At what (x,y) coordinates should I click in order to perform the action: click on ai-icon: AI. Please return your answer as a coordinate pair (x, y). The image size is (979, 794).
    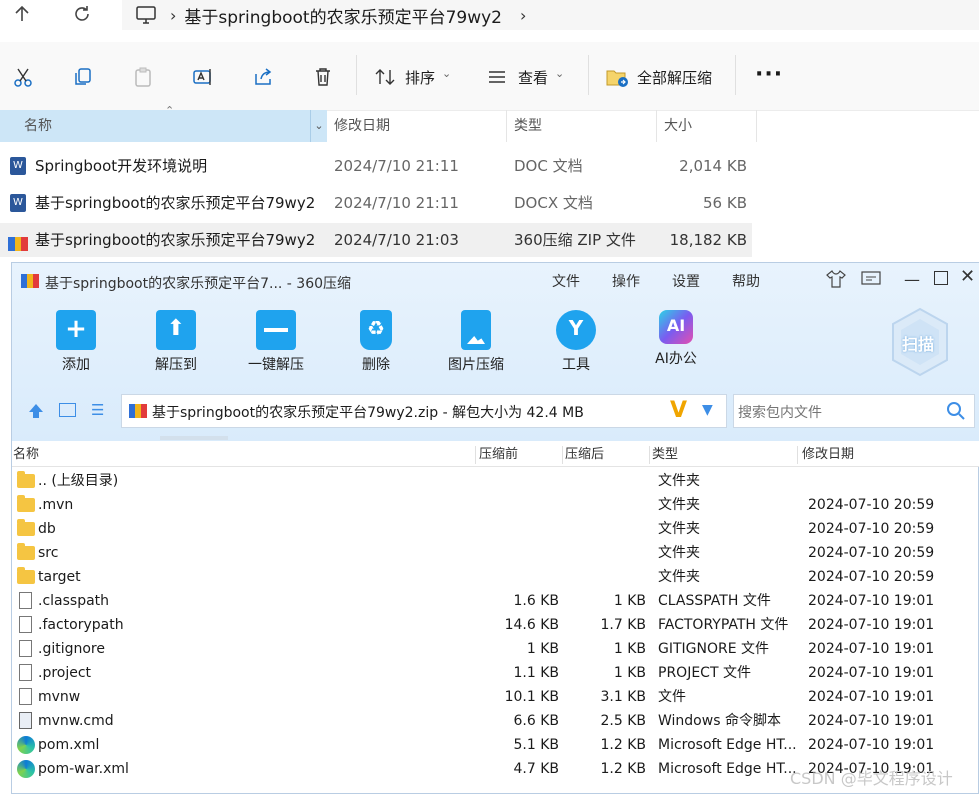
    Looking at the image, I should click on (676, 327).